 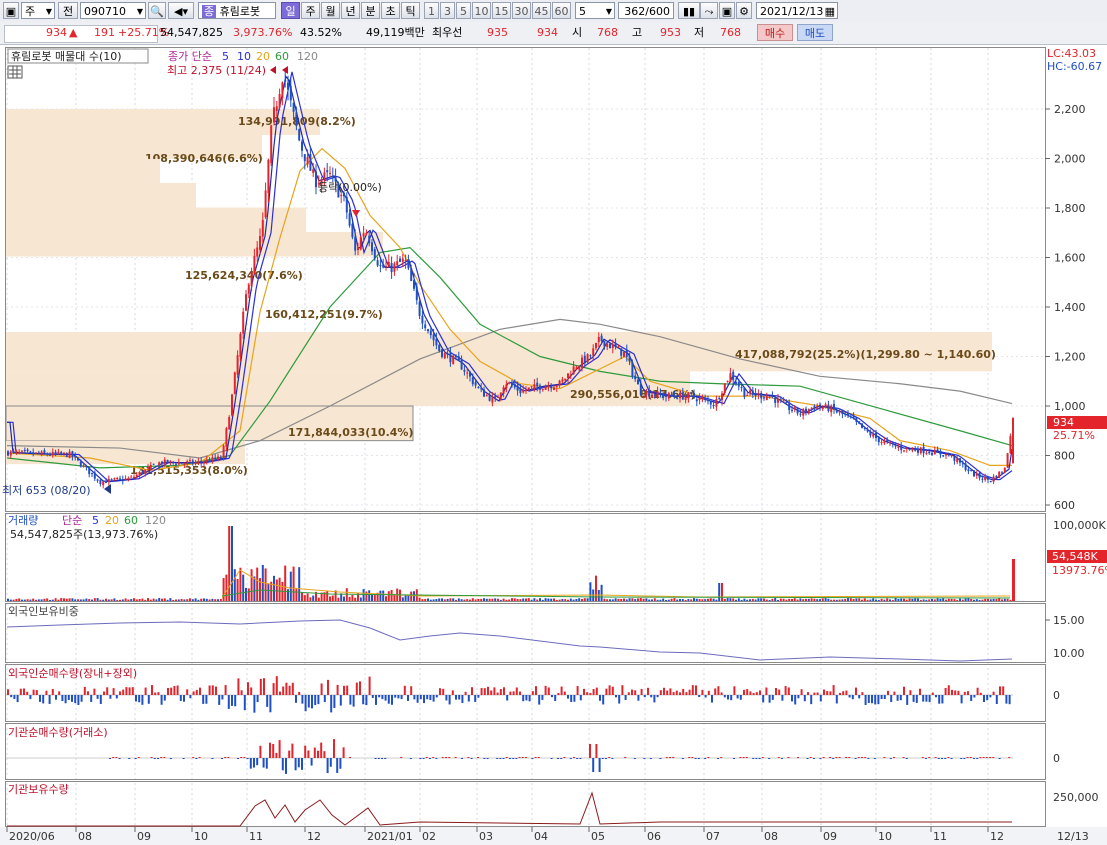 I want to click on interval-5: 5, so click(x=463, y=10).